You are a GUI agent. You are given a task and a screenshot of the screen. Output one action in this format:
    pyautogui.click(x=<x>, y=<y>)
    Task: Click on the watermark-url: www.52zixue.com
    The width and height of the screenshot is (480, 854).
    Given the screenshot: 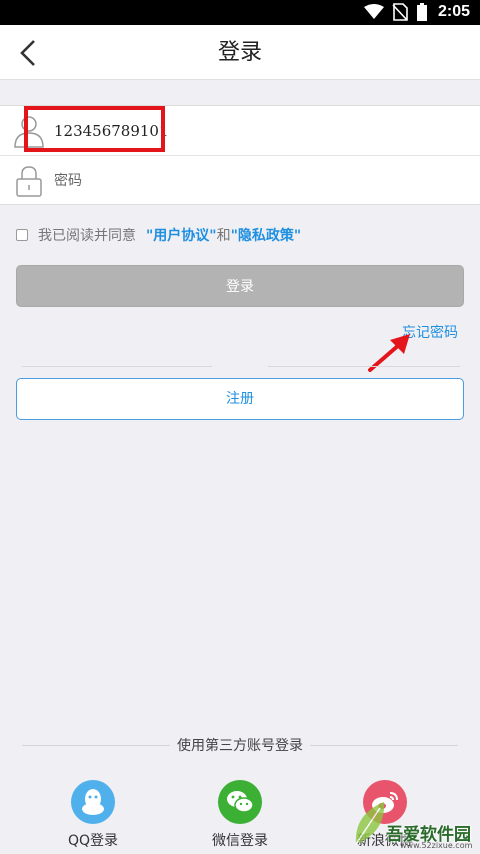 What is the action you would take?
    pyautogui.click(x=436, y=845)
    